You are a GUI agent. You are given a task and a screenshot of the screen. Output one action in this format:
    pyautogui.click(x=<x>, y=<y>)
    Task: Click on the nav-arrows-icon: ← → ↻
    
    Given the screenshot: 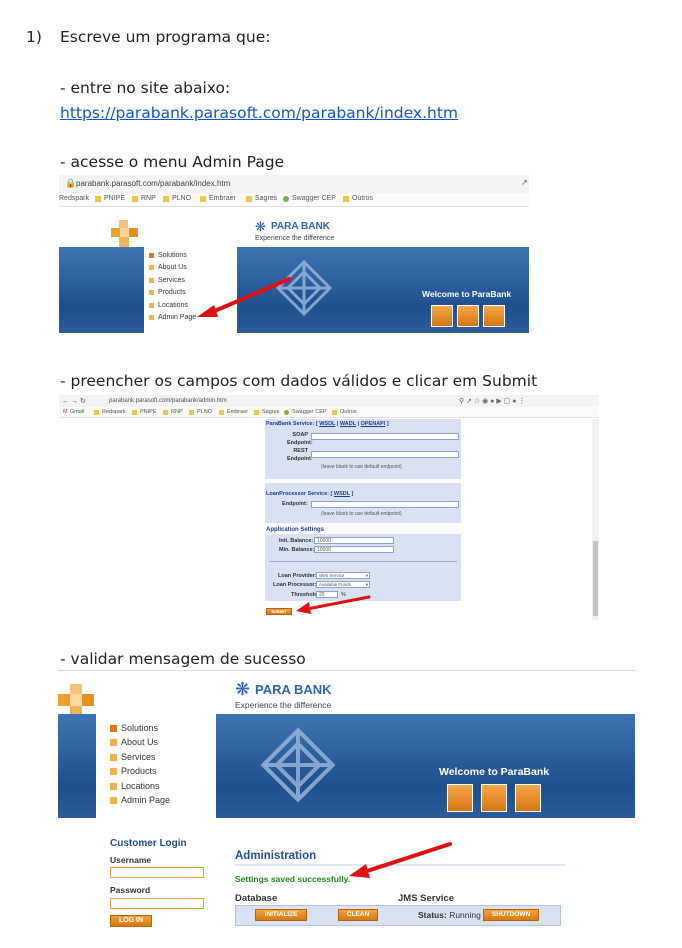 What is the action you would take?
    pyautogui.click(x=74, y=401)
    